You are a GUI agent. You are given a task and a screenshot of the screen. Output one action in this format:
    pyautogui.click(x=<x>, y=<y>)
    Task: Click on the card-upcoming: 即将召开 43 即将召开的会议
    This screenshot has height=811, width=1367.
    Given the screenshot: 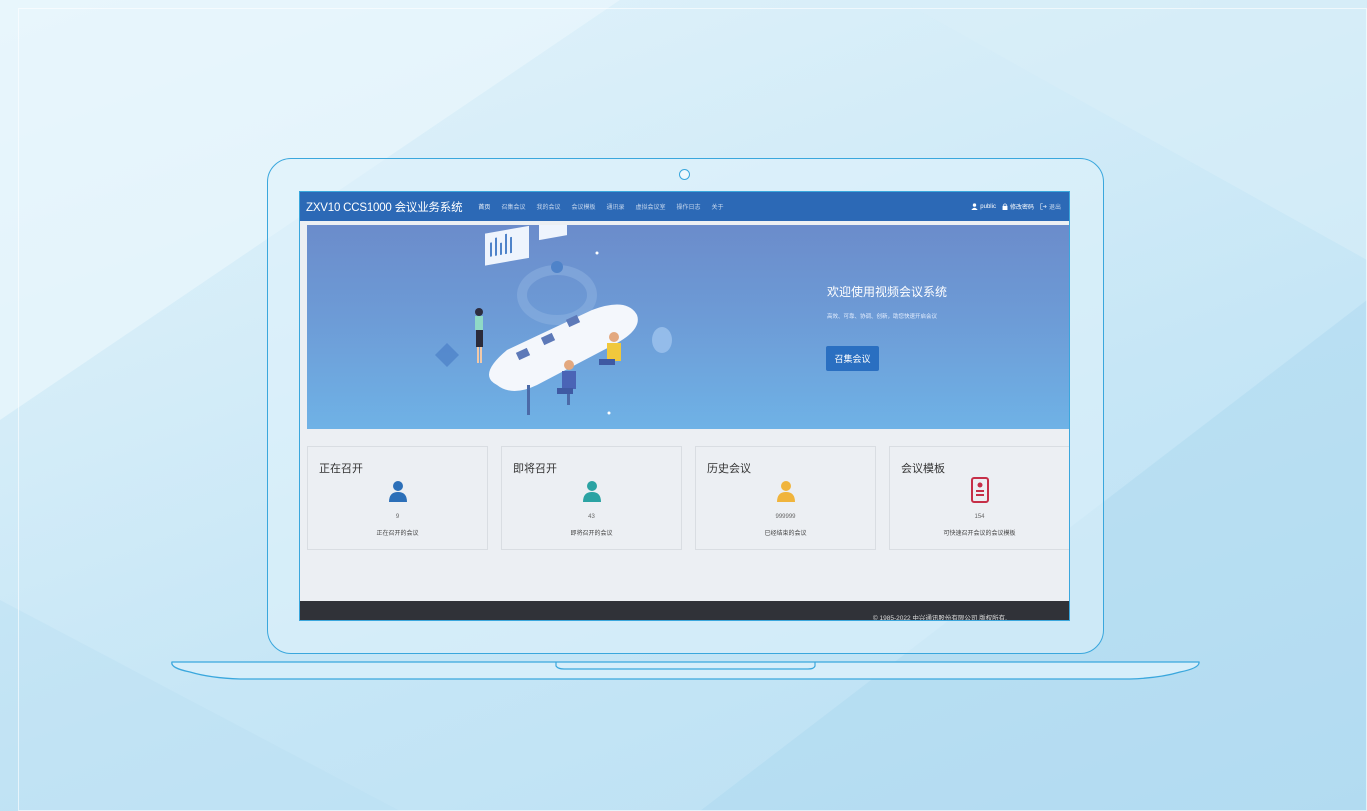 What is the action you would take?
    pyautogui.click(x=591, y=498)
    